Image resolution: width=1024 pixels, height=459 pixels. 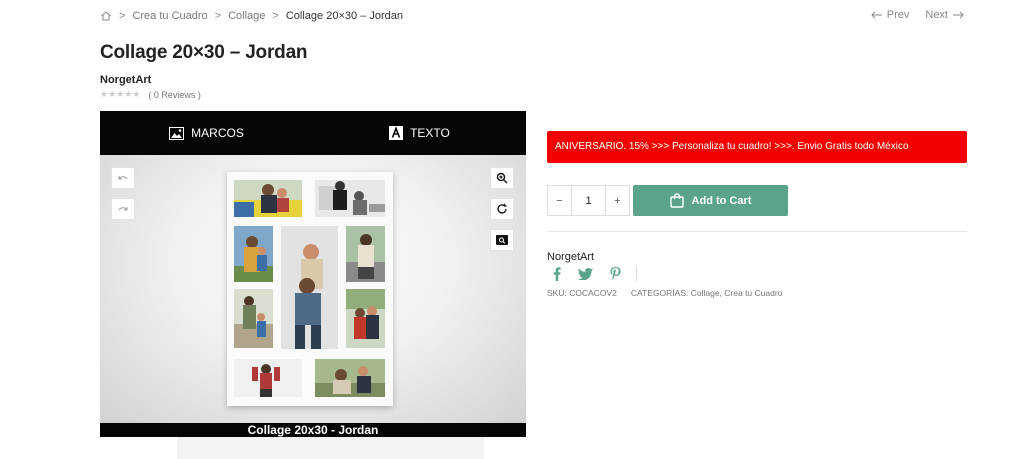 I want to click on arrow-right-icon, so click(x=958, y=15).